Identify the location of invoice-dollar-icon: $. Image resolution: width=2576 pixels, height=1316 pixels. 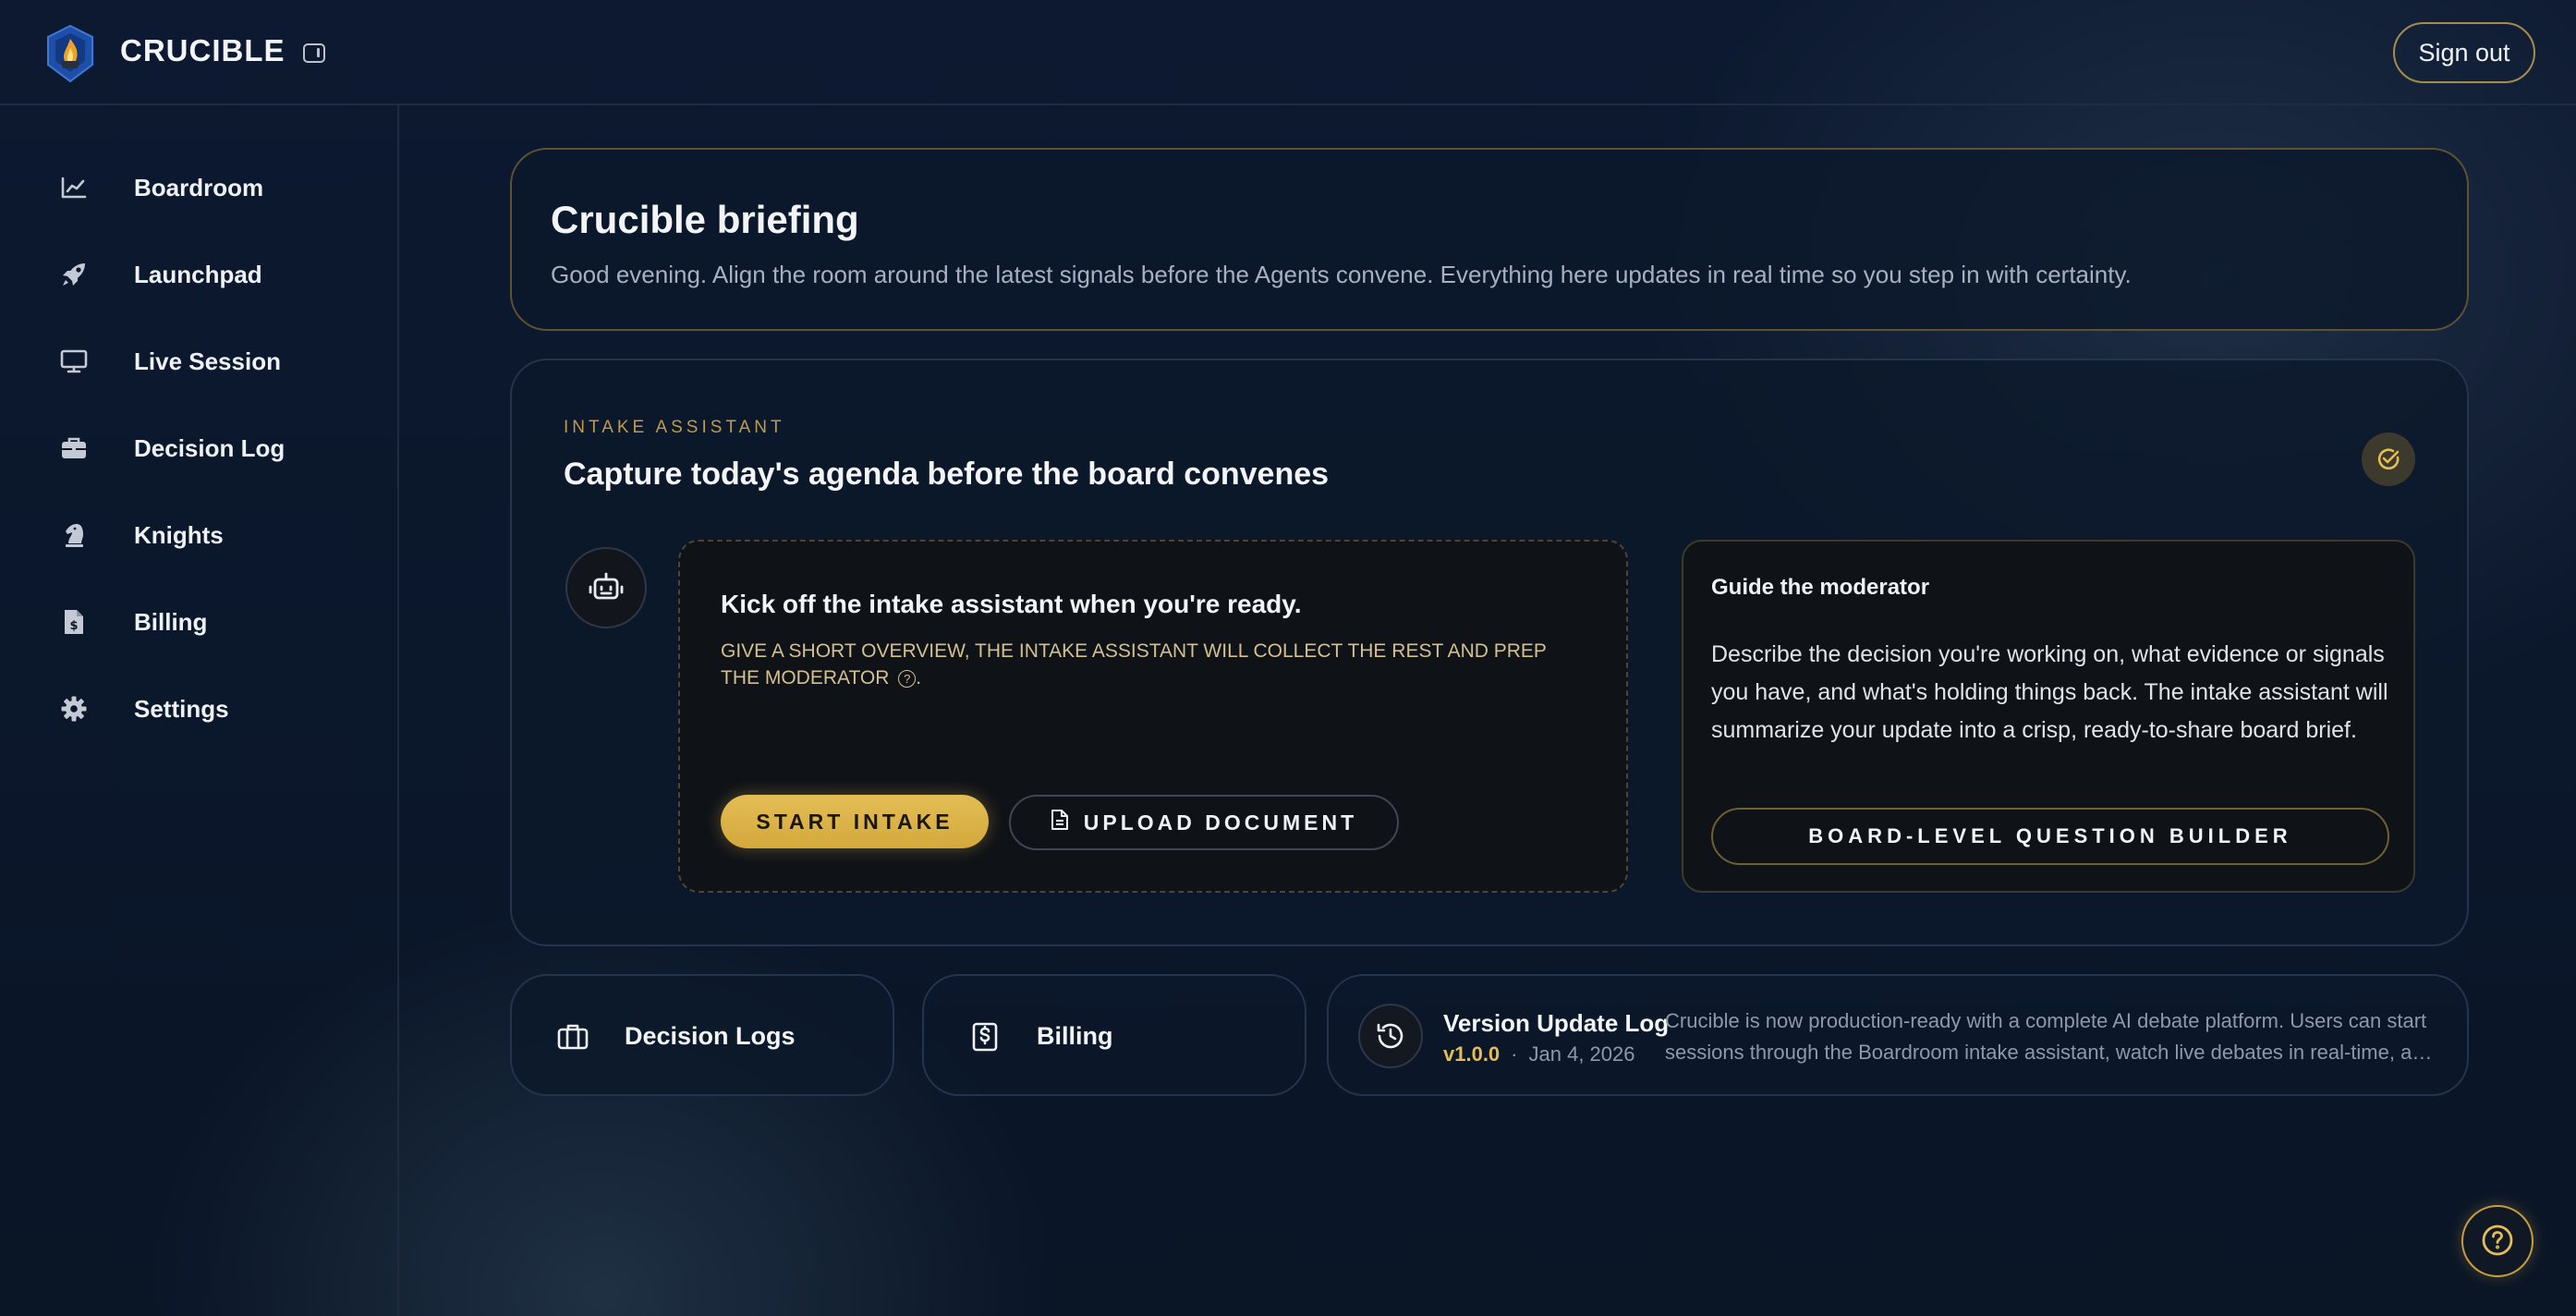
(73, 621).